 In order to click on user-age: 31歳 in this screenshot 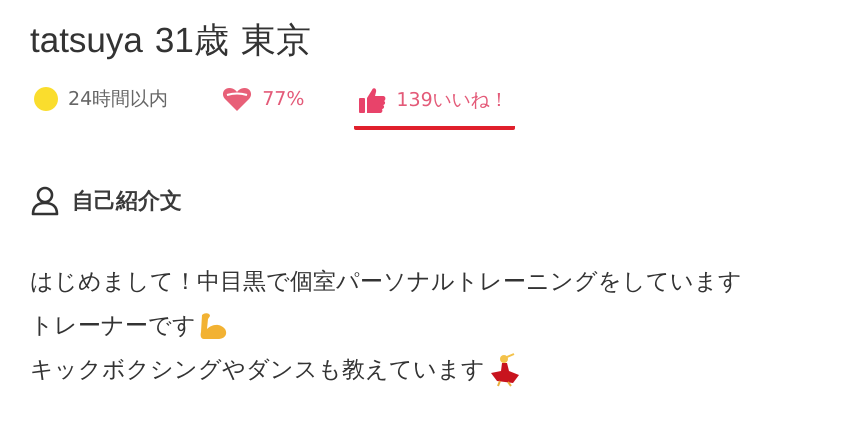, I will do `click(191, 41)`.